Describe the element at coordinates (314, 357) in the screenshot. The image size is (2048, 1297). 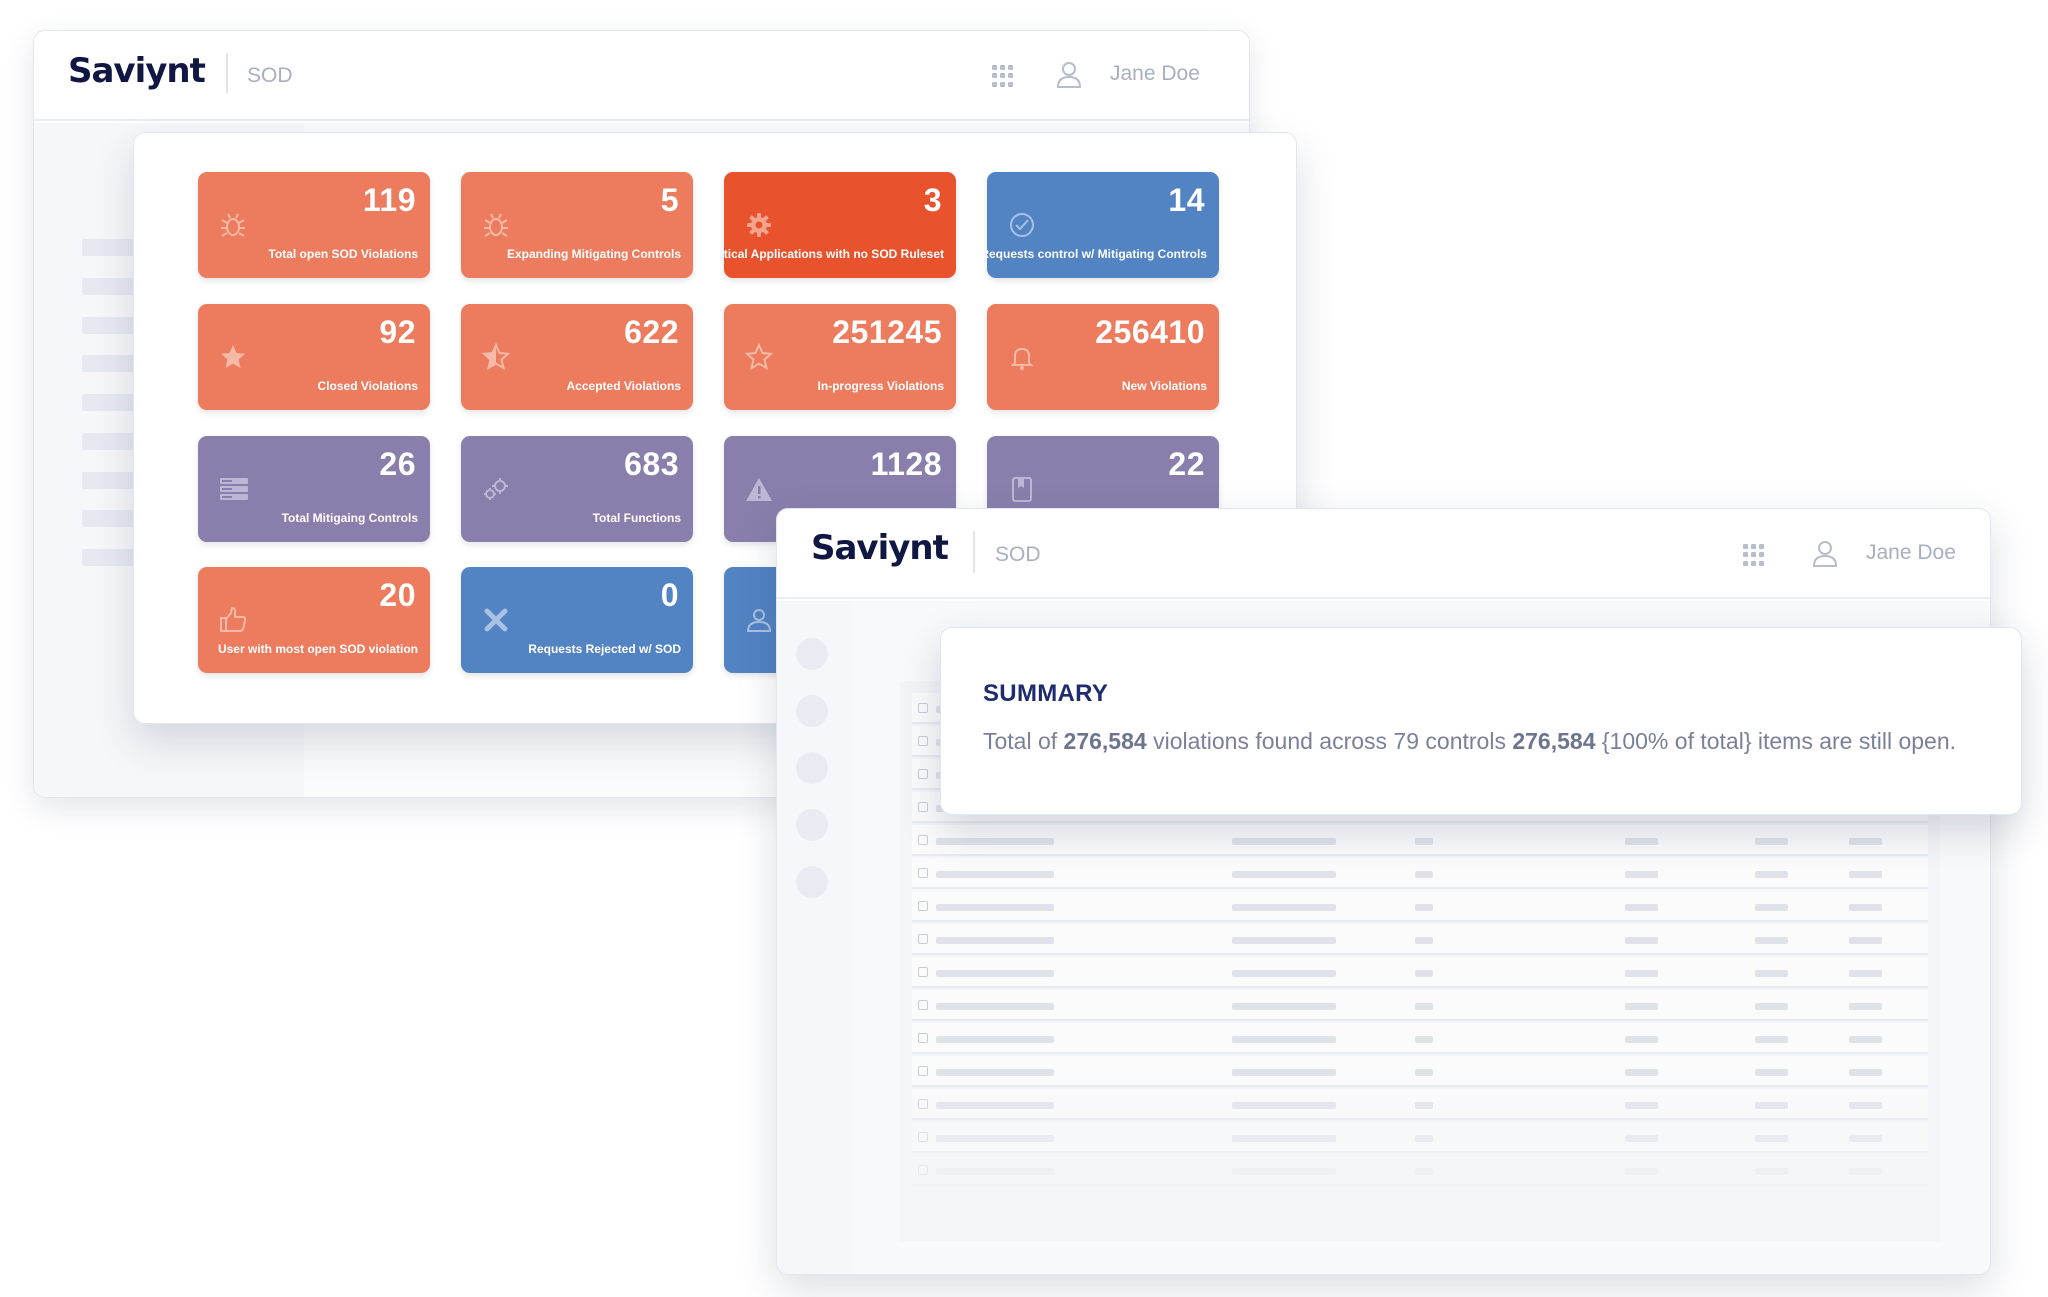
I see `tile-closed-violations: 92 Closed Violations` at that location.